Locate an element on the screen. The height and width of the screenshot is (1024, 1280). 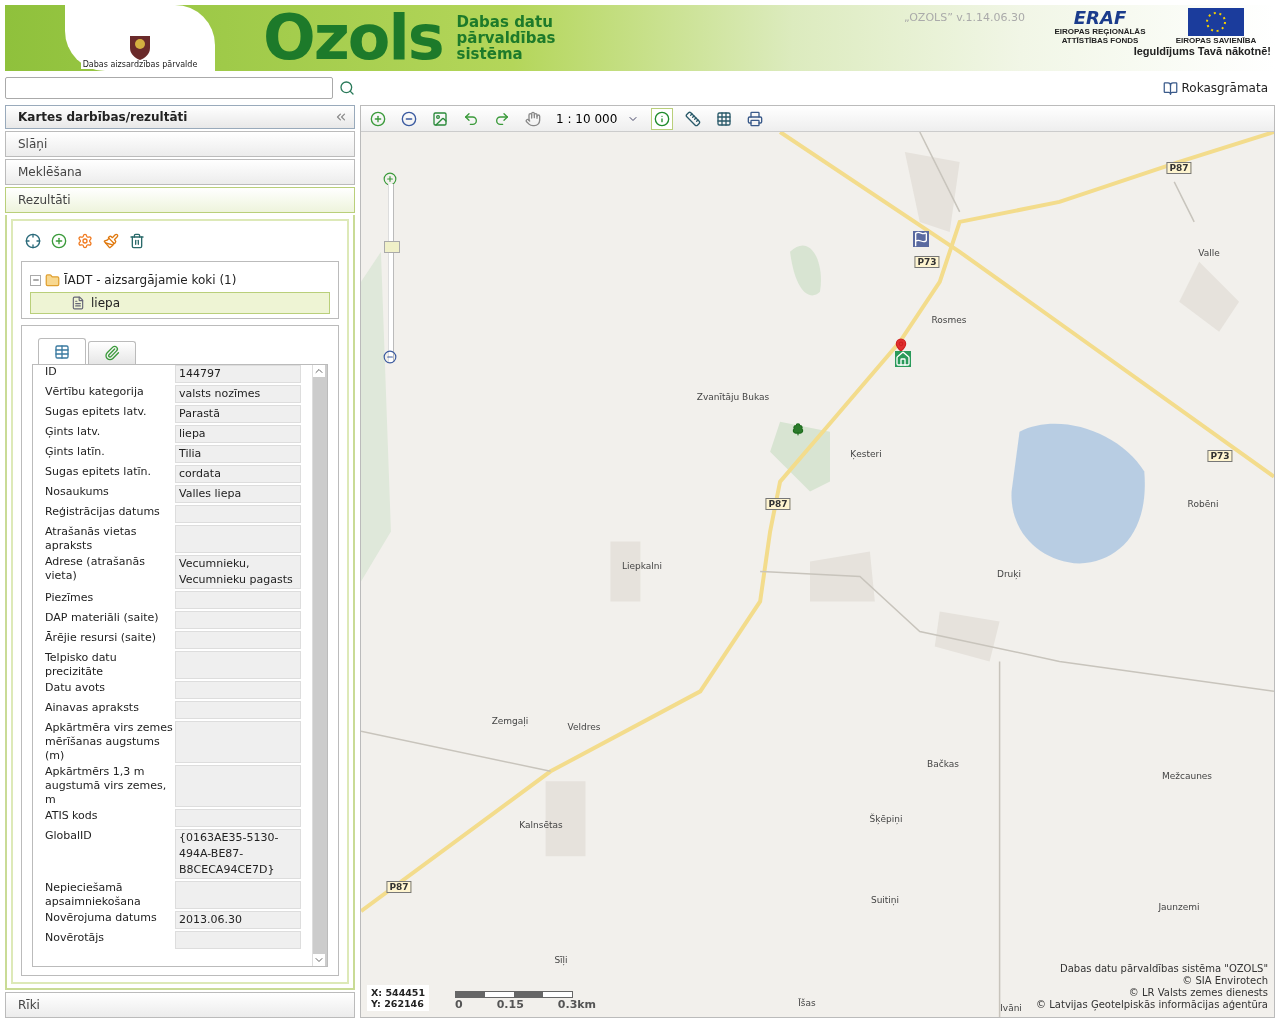
folder-icon is located at coordinates (52, 280).